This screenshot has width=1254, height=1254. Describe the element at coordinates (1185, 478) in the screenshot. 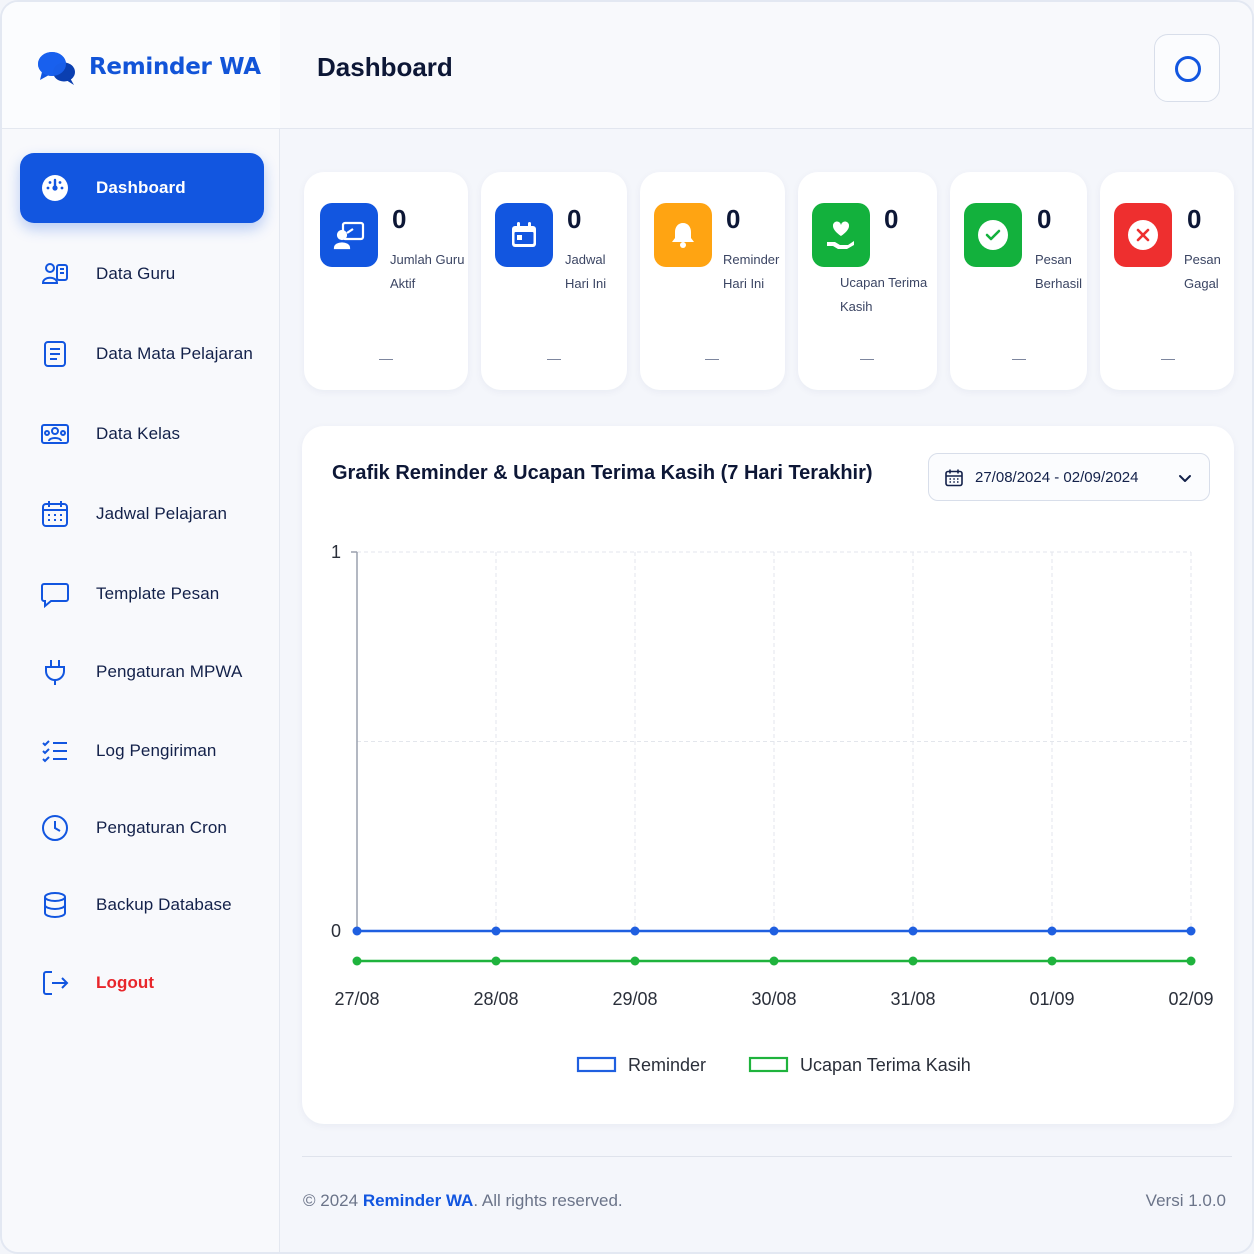

I see `chevron-down-icon` at that location.